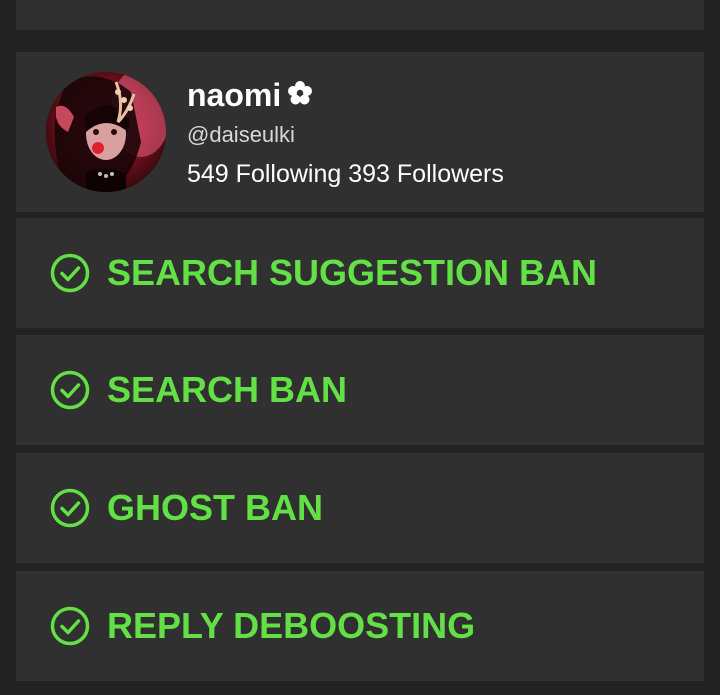  I want to click on status-label: GHOST BAN, so click(215, 507).